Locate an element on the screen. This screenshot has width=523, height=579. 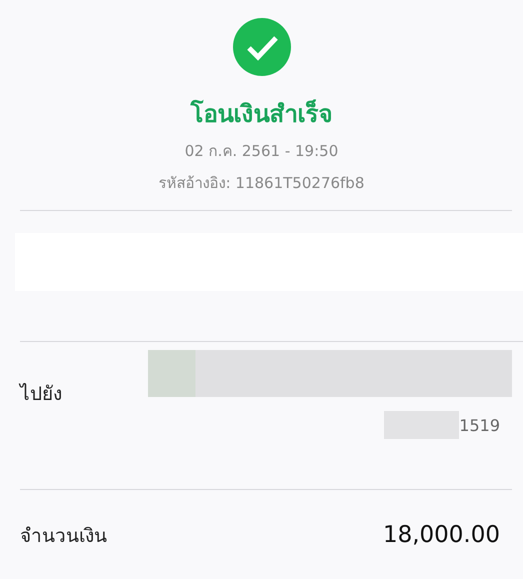
transfer-datetime: 02 ก.ค. 2561 - 19:50 is located at coordinates (261, 151).